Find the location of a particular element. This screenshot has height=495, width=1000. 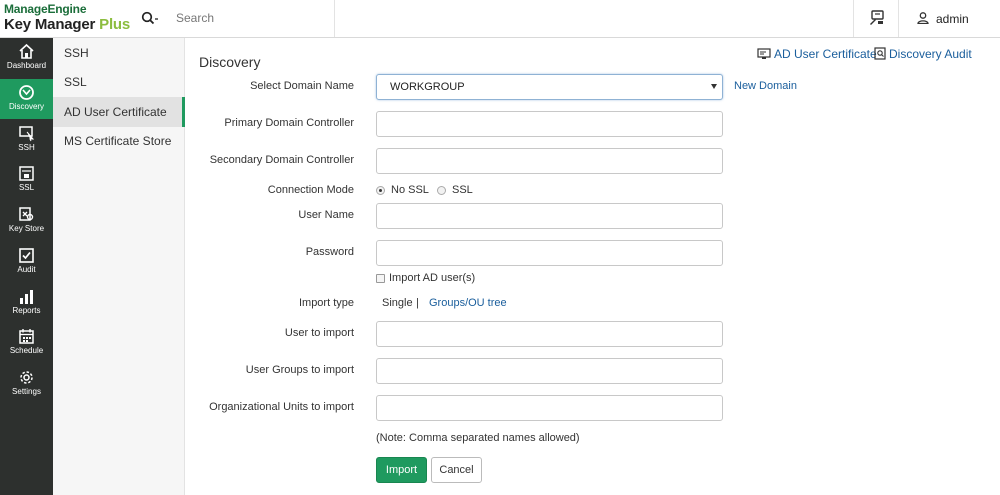

subnav-item-ssh: SSH is located at coordinates (119, 53).